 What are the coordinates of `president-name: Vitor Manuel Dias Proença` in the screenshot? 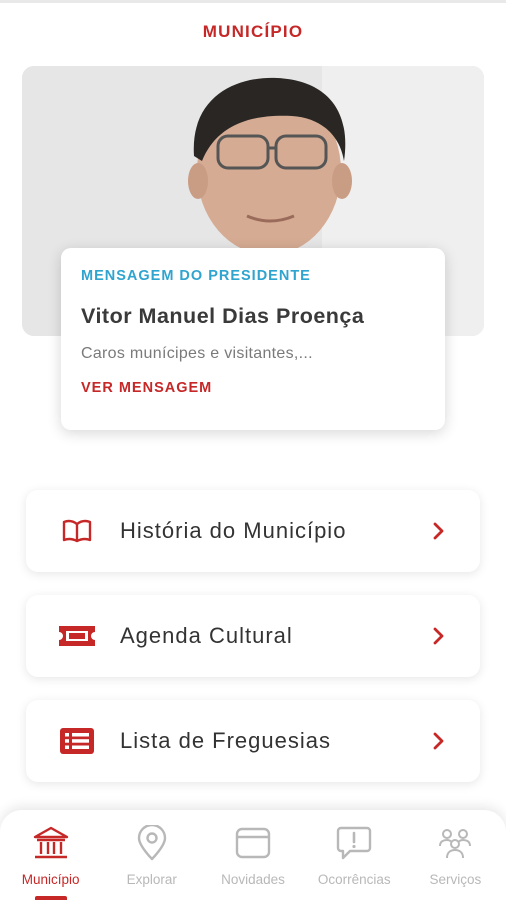 It's located at (223, 316).